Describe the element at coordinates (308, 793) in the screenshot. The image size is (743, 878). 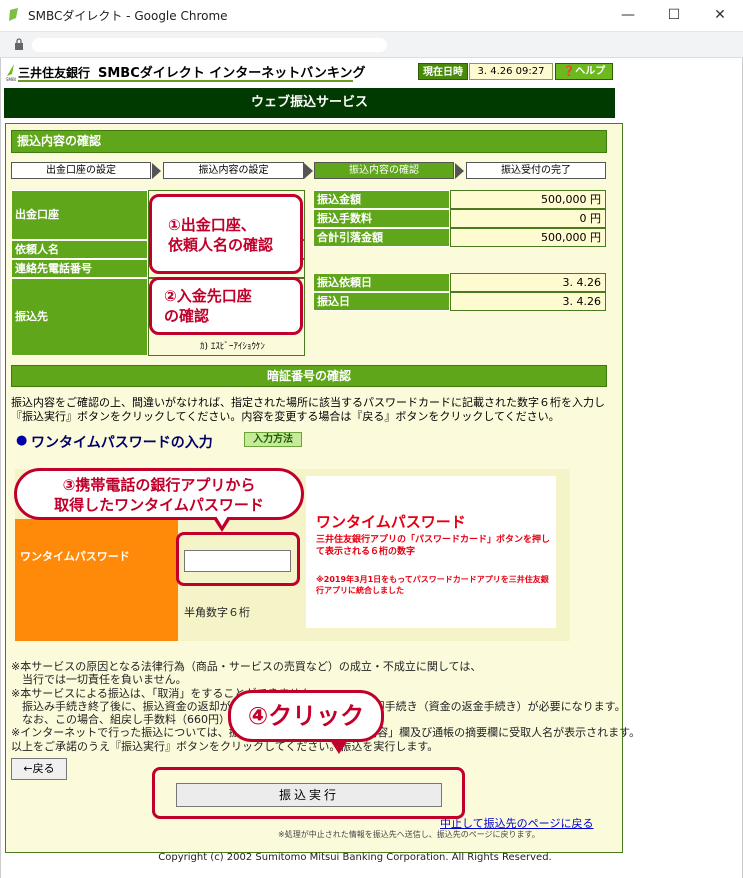
I see `execute-highlight-box` at that location.